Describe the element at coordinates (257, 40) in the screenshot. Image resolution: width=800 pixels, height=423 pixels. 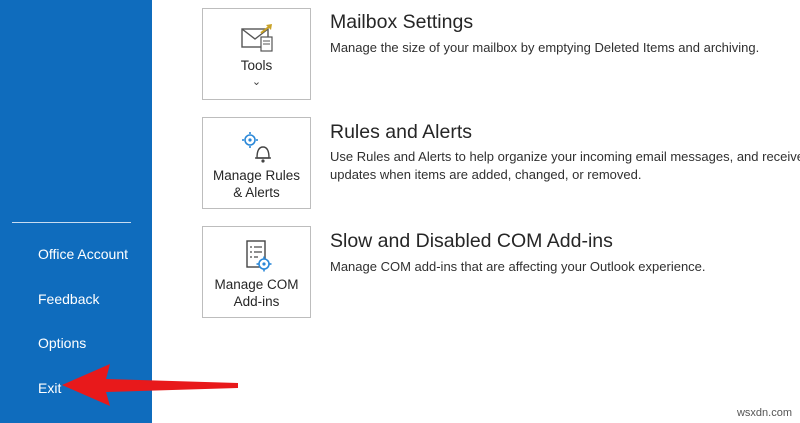
I see `mailbox-envelope-icon` at that location.